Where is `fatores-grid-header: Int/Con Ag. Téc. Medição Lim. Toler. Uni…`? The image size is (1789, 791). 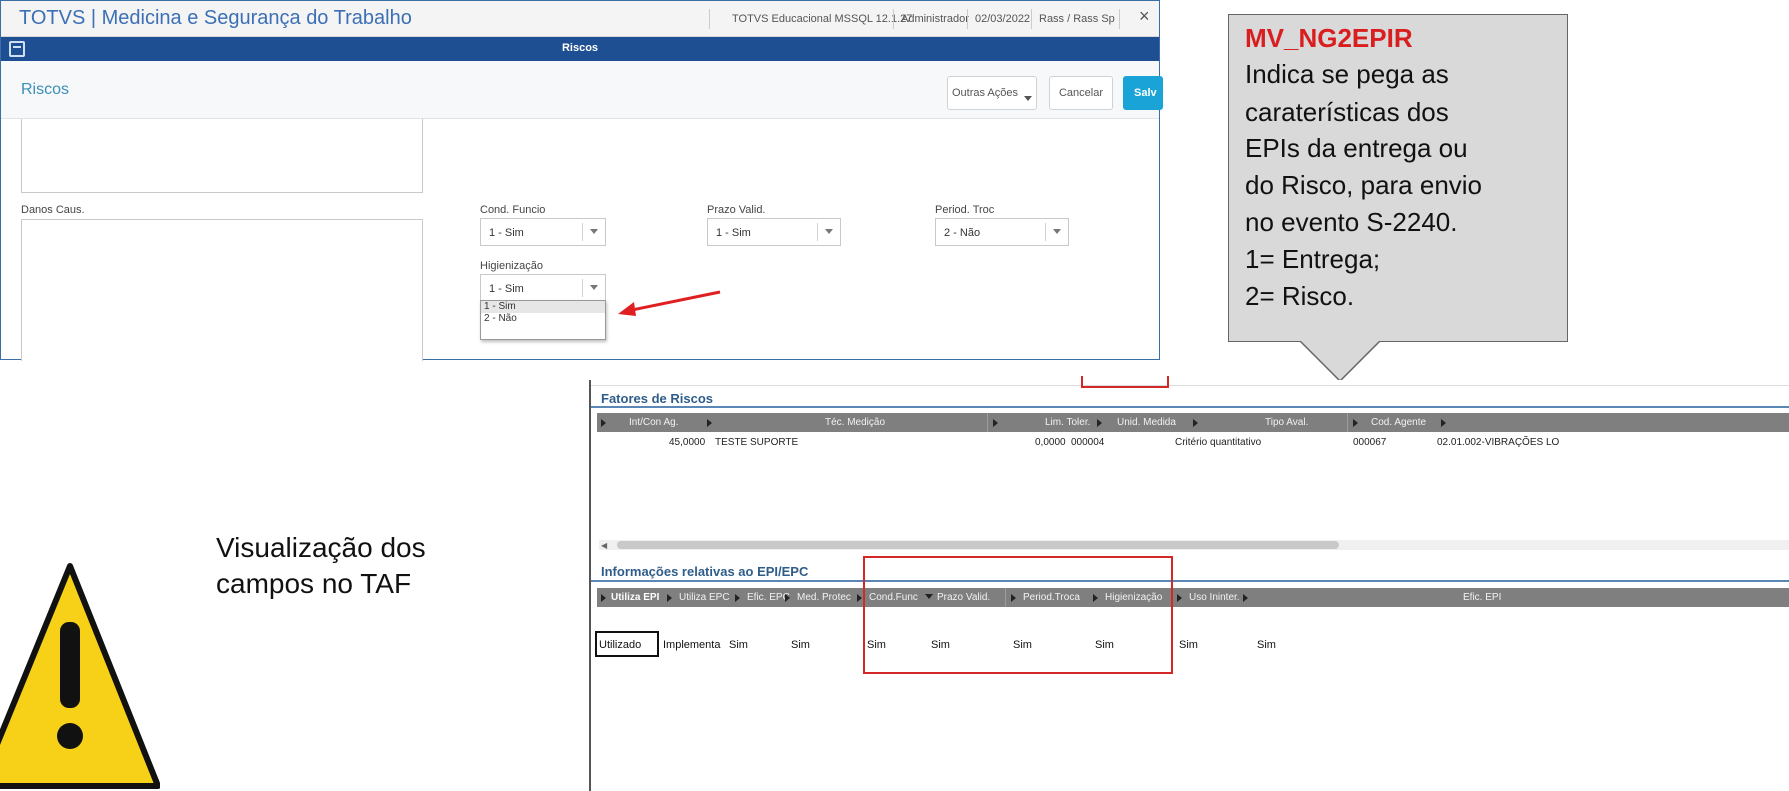
fatores-grid-header: Int/Con Ag. Téc. Medição Lim. Toler. Uni… is located at coordinates (1193, 422).